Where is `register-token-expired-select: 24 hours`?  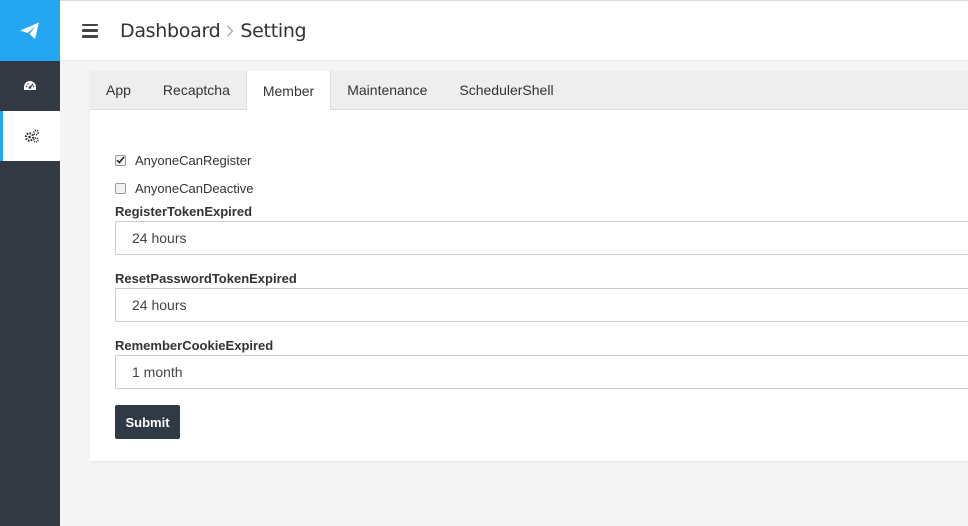 register-token-expired-select: 24 hours is located at coordinates (541, 238).